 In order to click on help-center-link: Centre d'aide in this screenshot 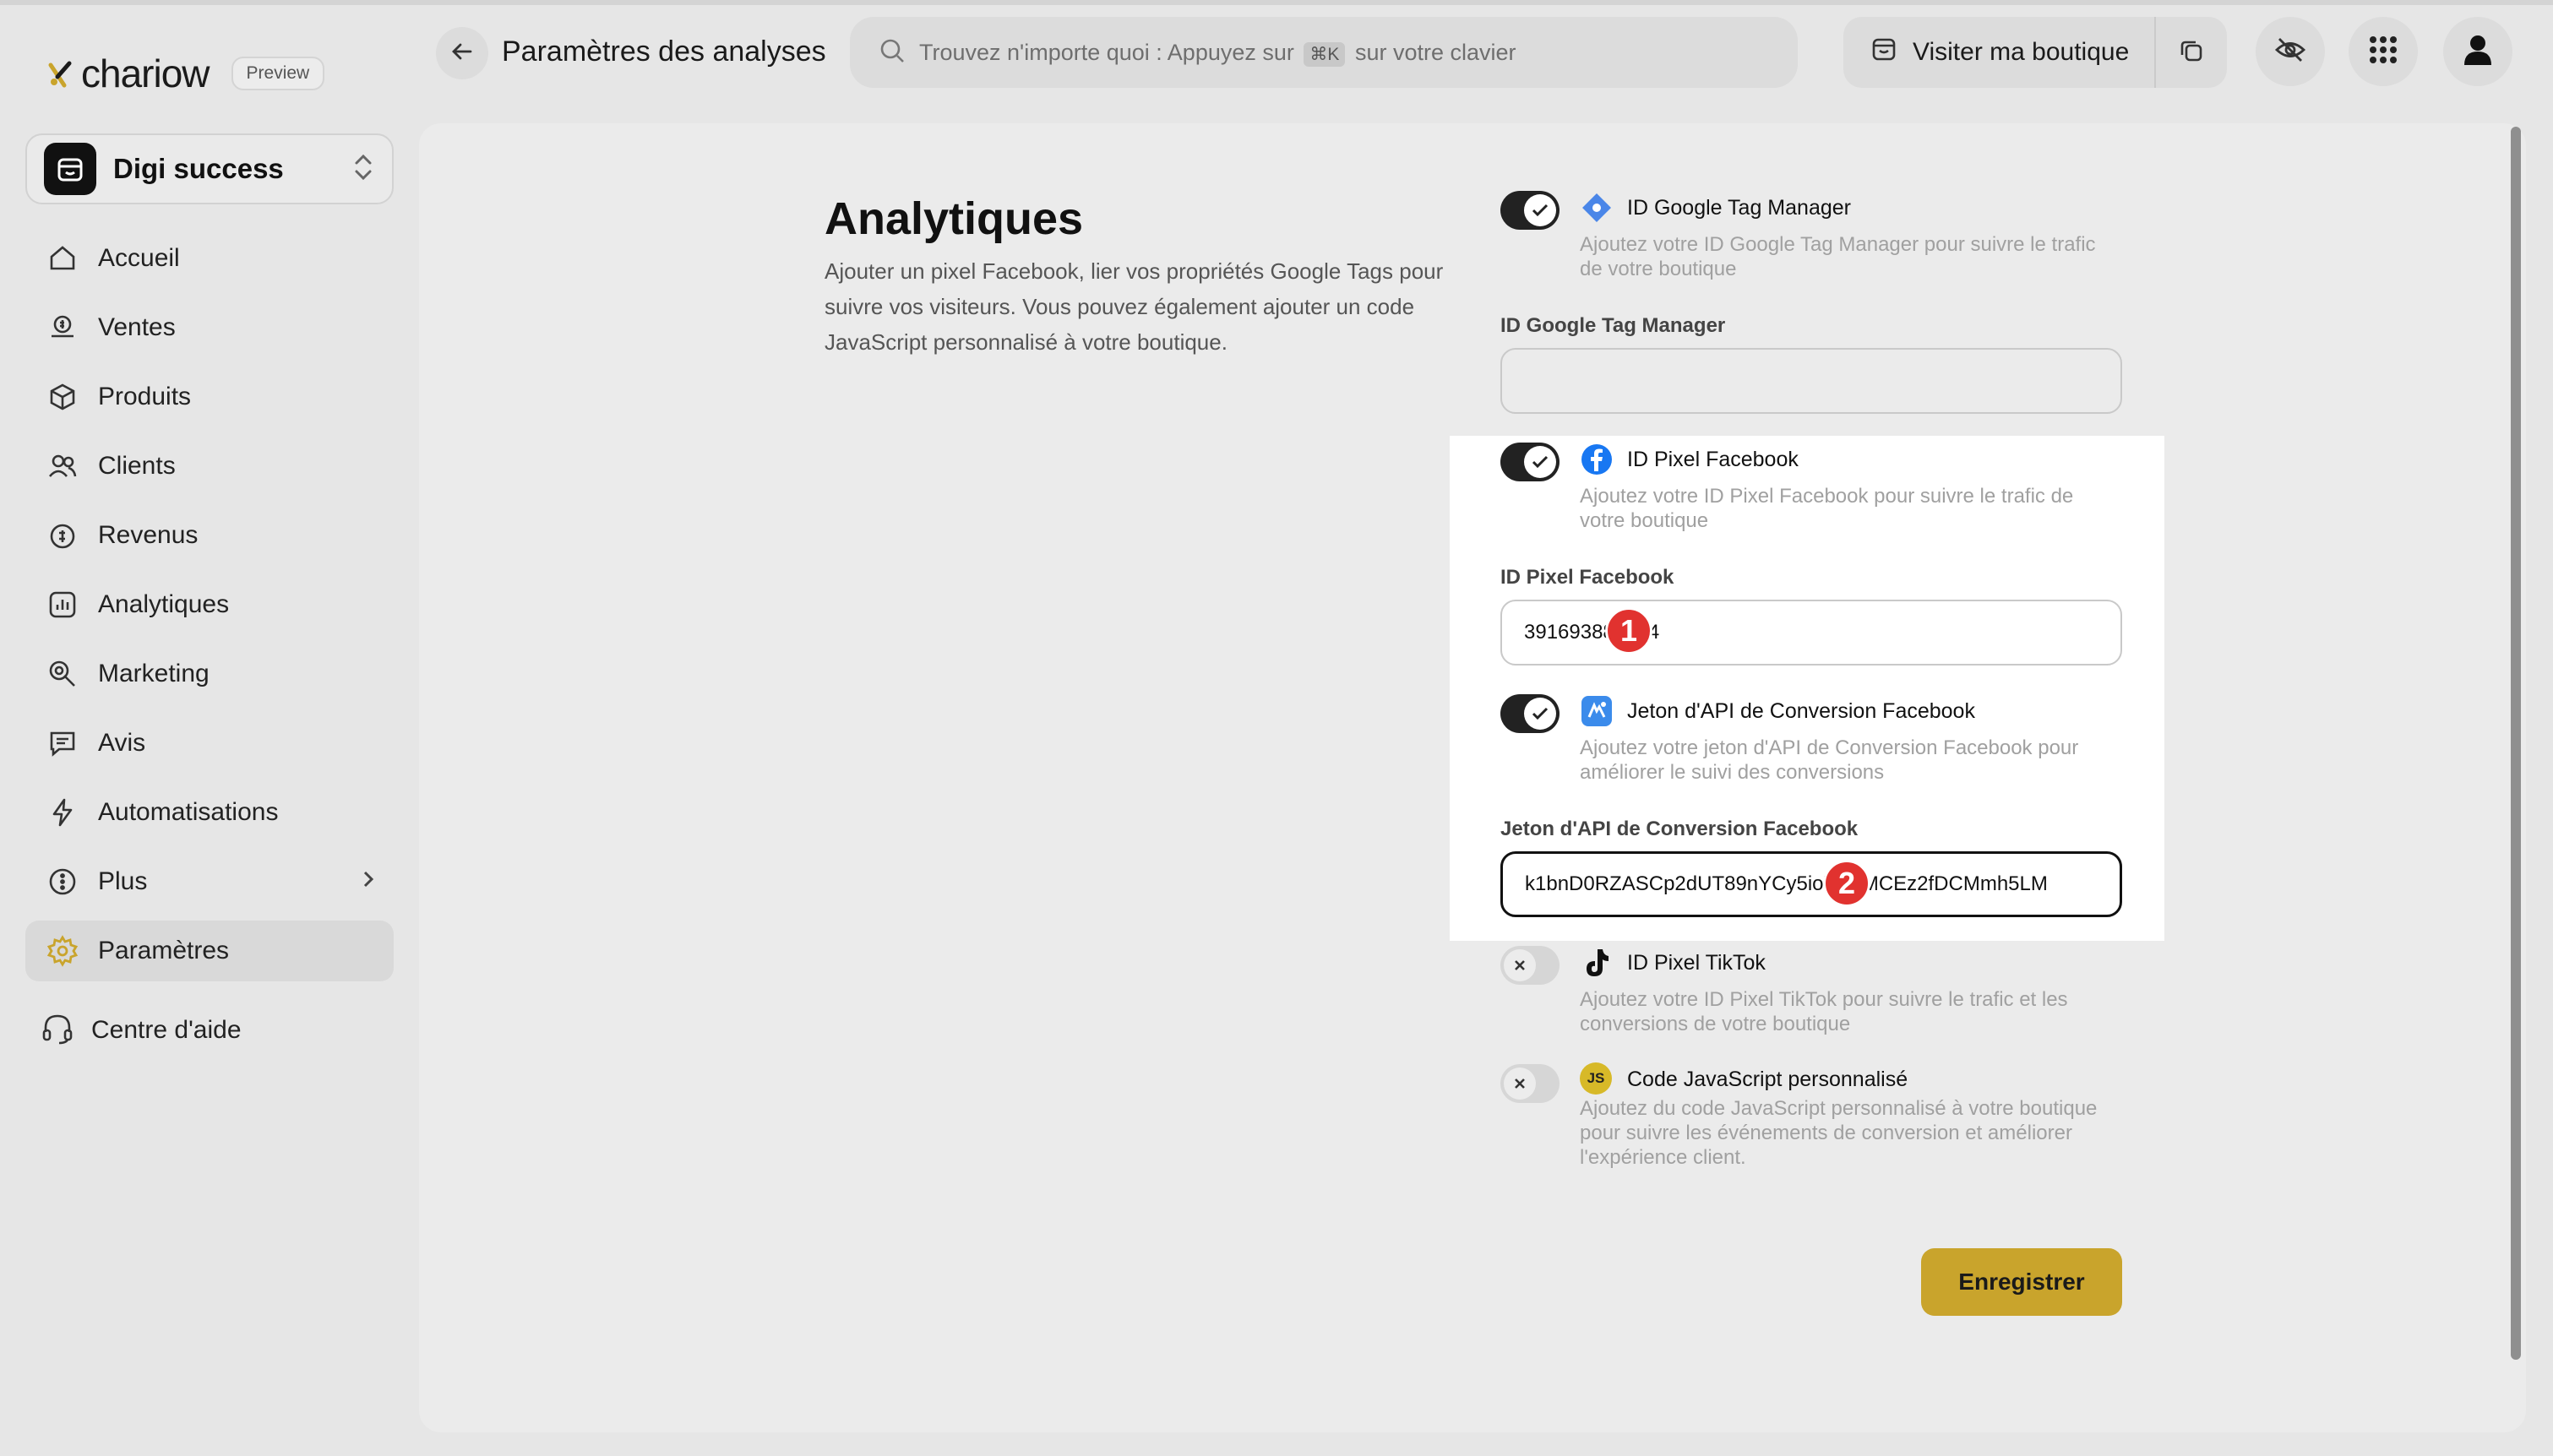, I will do `click(141, 1031)`.